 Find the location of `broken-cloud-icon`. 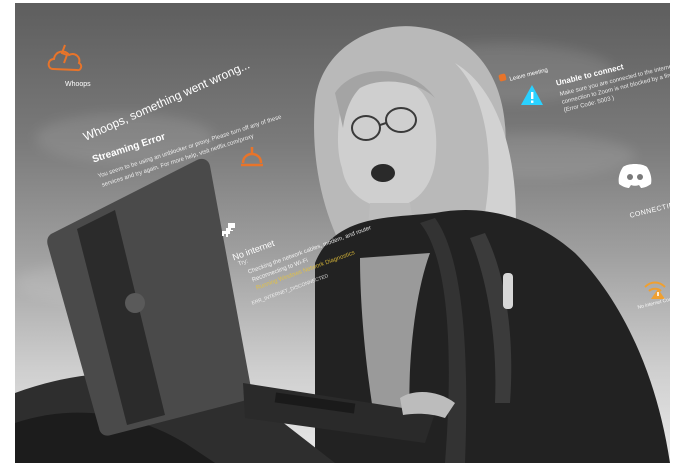

broken-cloud-icon is located at coordinates (65, 58).